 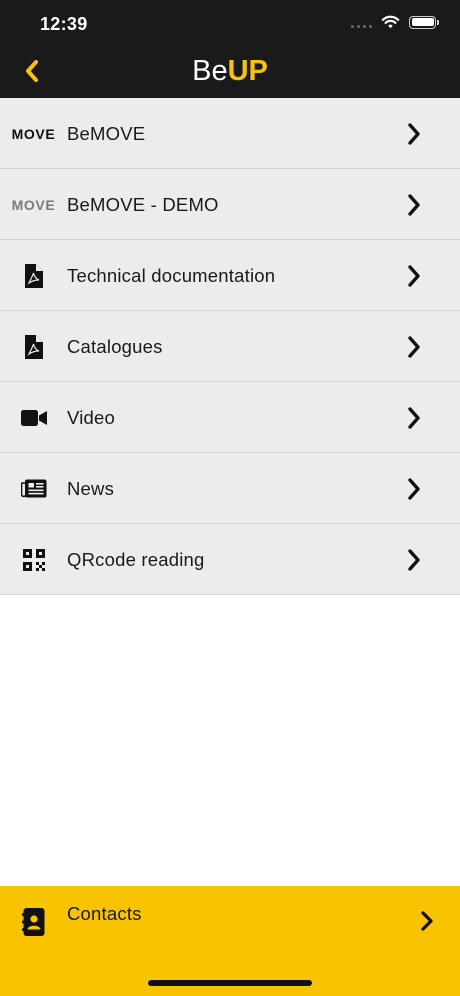 I want to click on app-title-suffix: UP, so click(x=247, y=71).